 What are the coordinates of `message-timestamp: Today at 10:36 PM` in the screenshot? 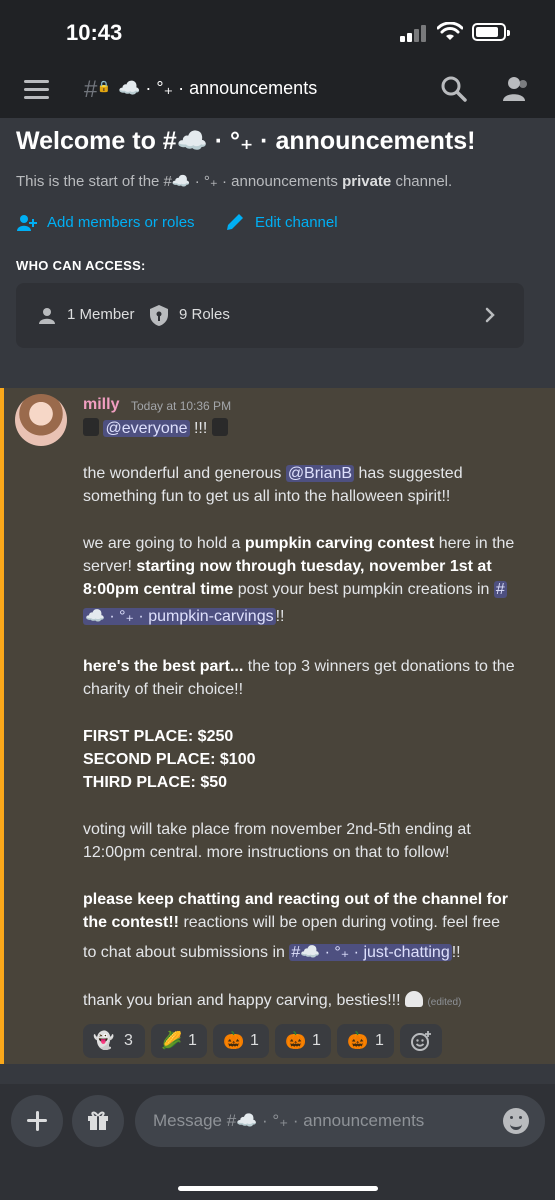 It's located at (181, 406).